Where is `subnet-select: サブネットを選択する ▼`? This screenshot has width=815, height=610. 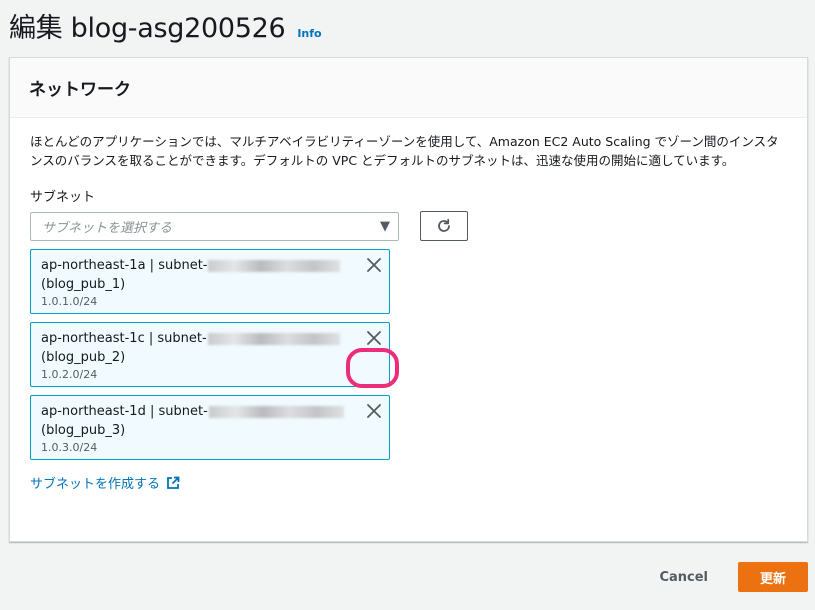 subnet-select: サブネットを選択する ▼ is located at coordinates (214, 226).